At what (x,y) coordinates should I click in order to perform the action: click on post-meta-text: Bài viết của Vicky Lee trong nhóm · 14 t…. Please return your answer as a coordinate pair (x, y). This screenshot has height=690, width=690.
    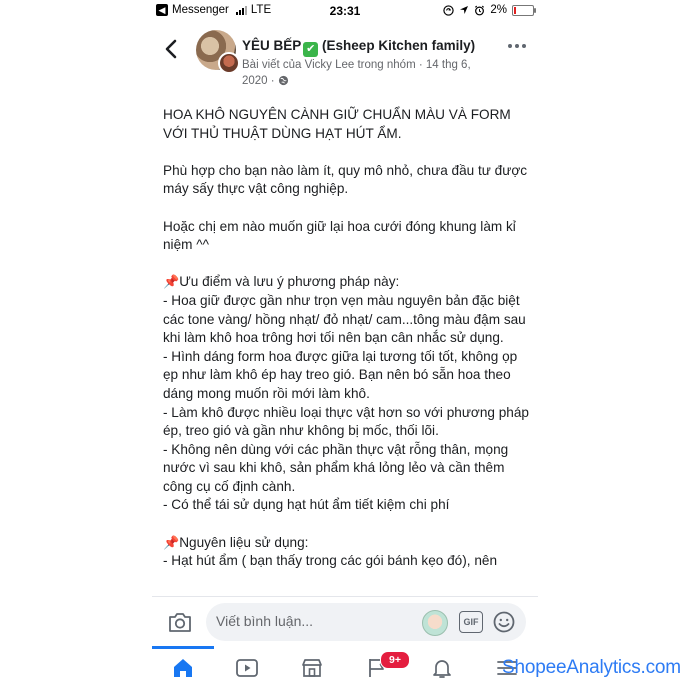
    Looking at the image, I should click on (356, 73).